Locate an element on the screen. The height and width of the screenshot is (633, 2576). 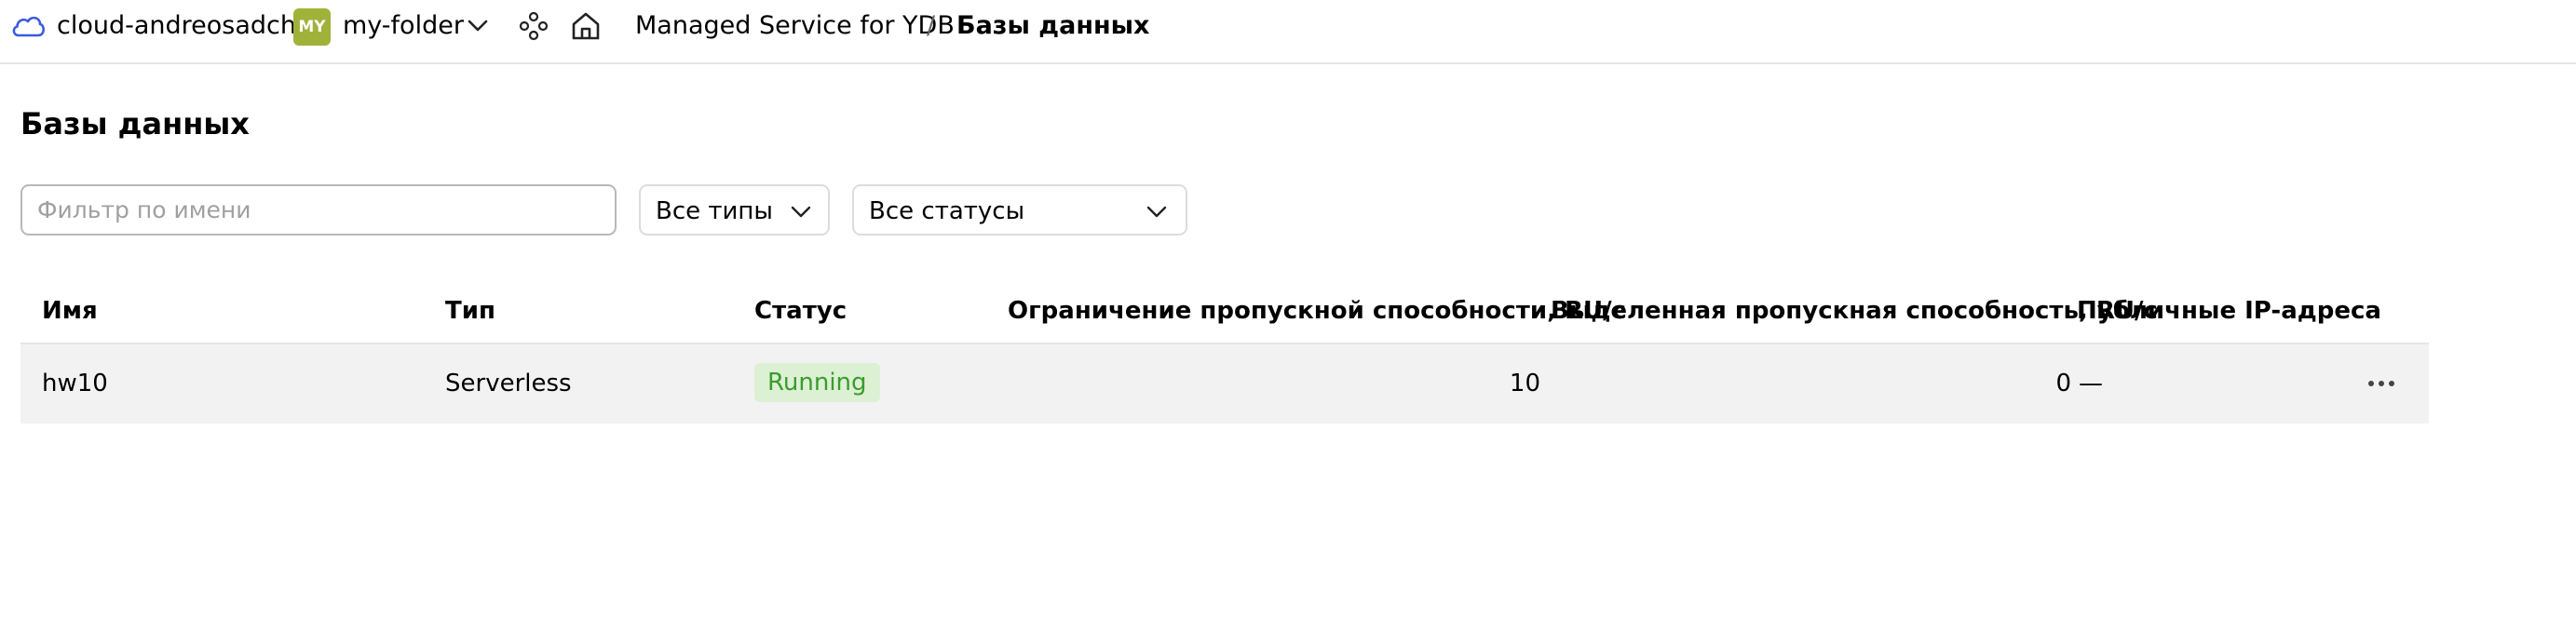
cell-type: Serverless is located at coordinates (508, 384).